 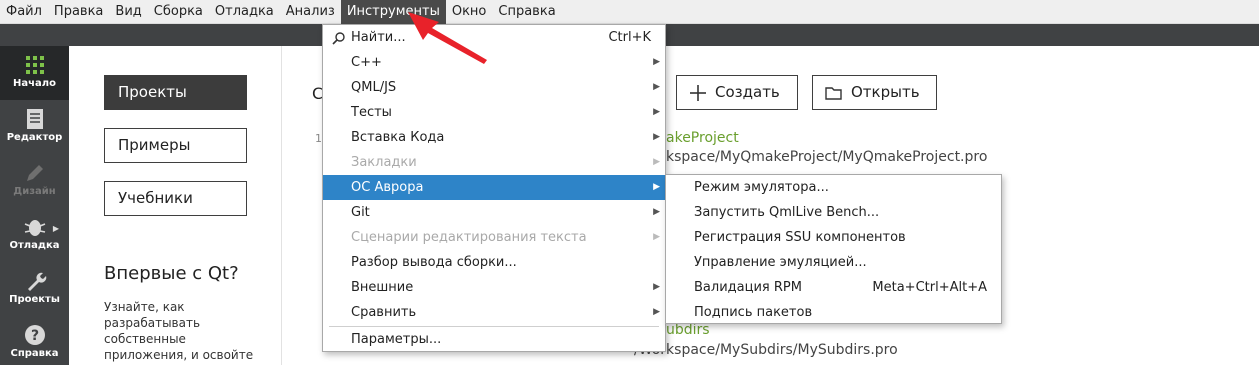 I want to click on mode-welcome: Начало, so click(x=34, y=73).